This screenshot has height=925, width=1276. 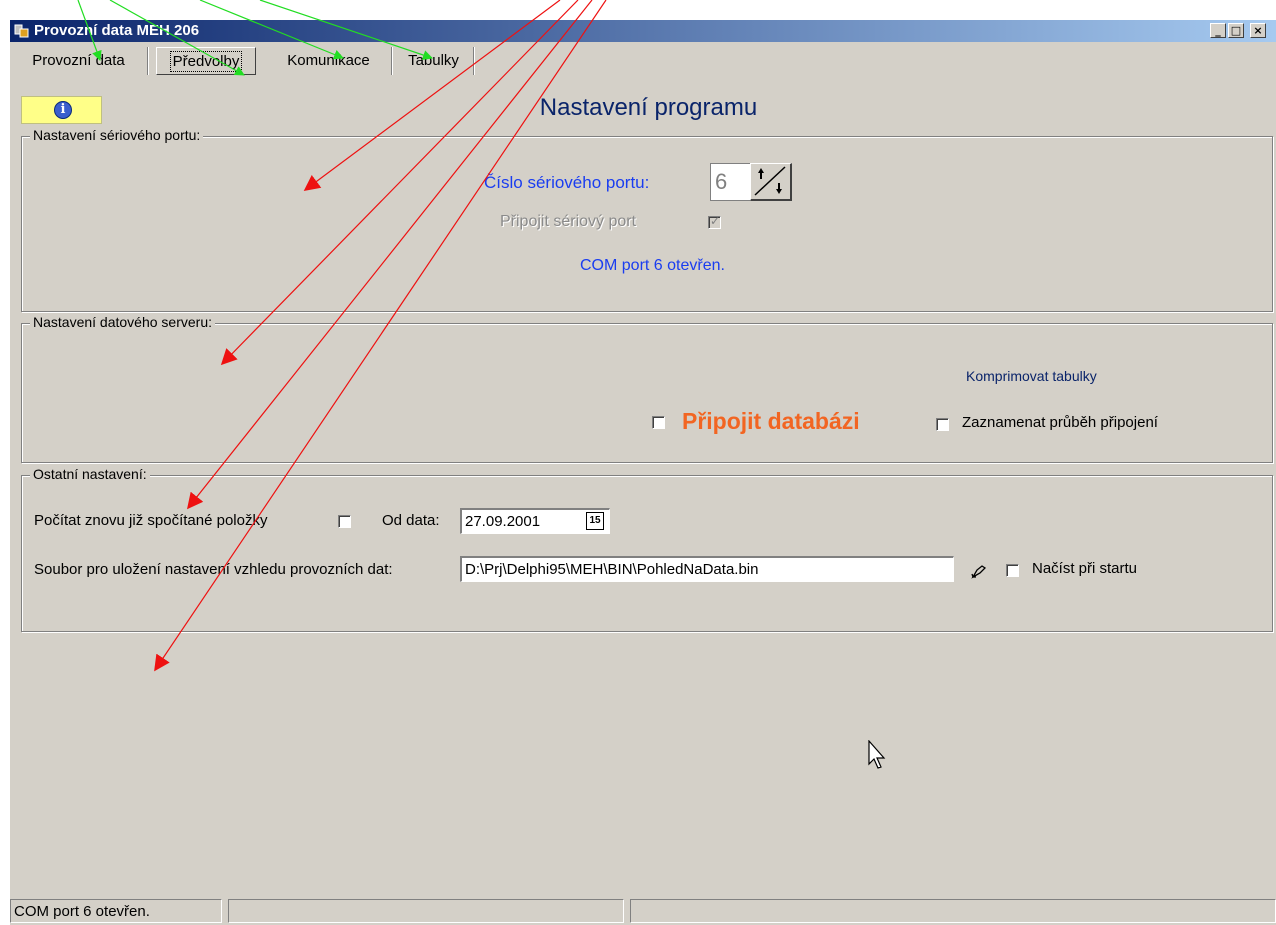 I want to click on red-arrow, so click(x=399, y=183).